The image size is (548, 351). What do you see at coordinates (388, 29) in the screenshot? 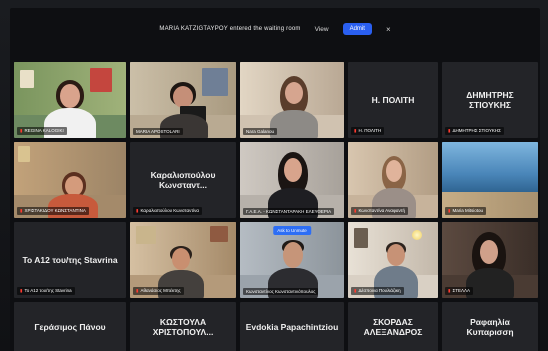
I see `close-icon: ×` at bounding box center [388, 29].